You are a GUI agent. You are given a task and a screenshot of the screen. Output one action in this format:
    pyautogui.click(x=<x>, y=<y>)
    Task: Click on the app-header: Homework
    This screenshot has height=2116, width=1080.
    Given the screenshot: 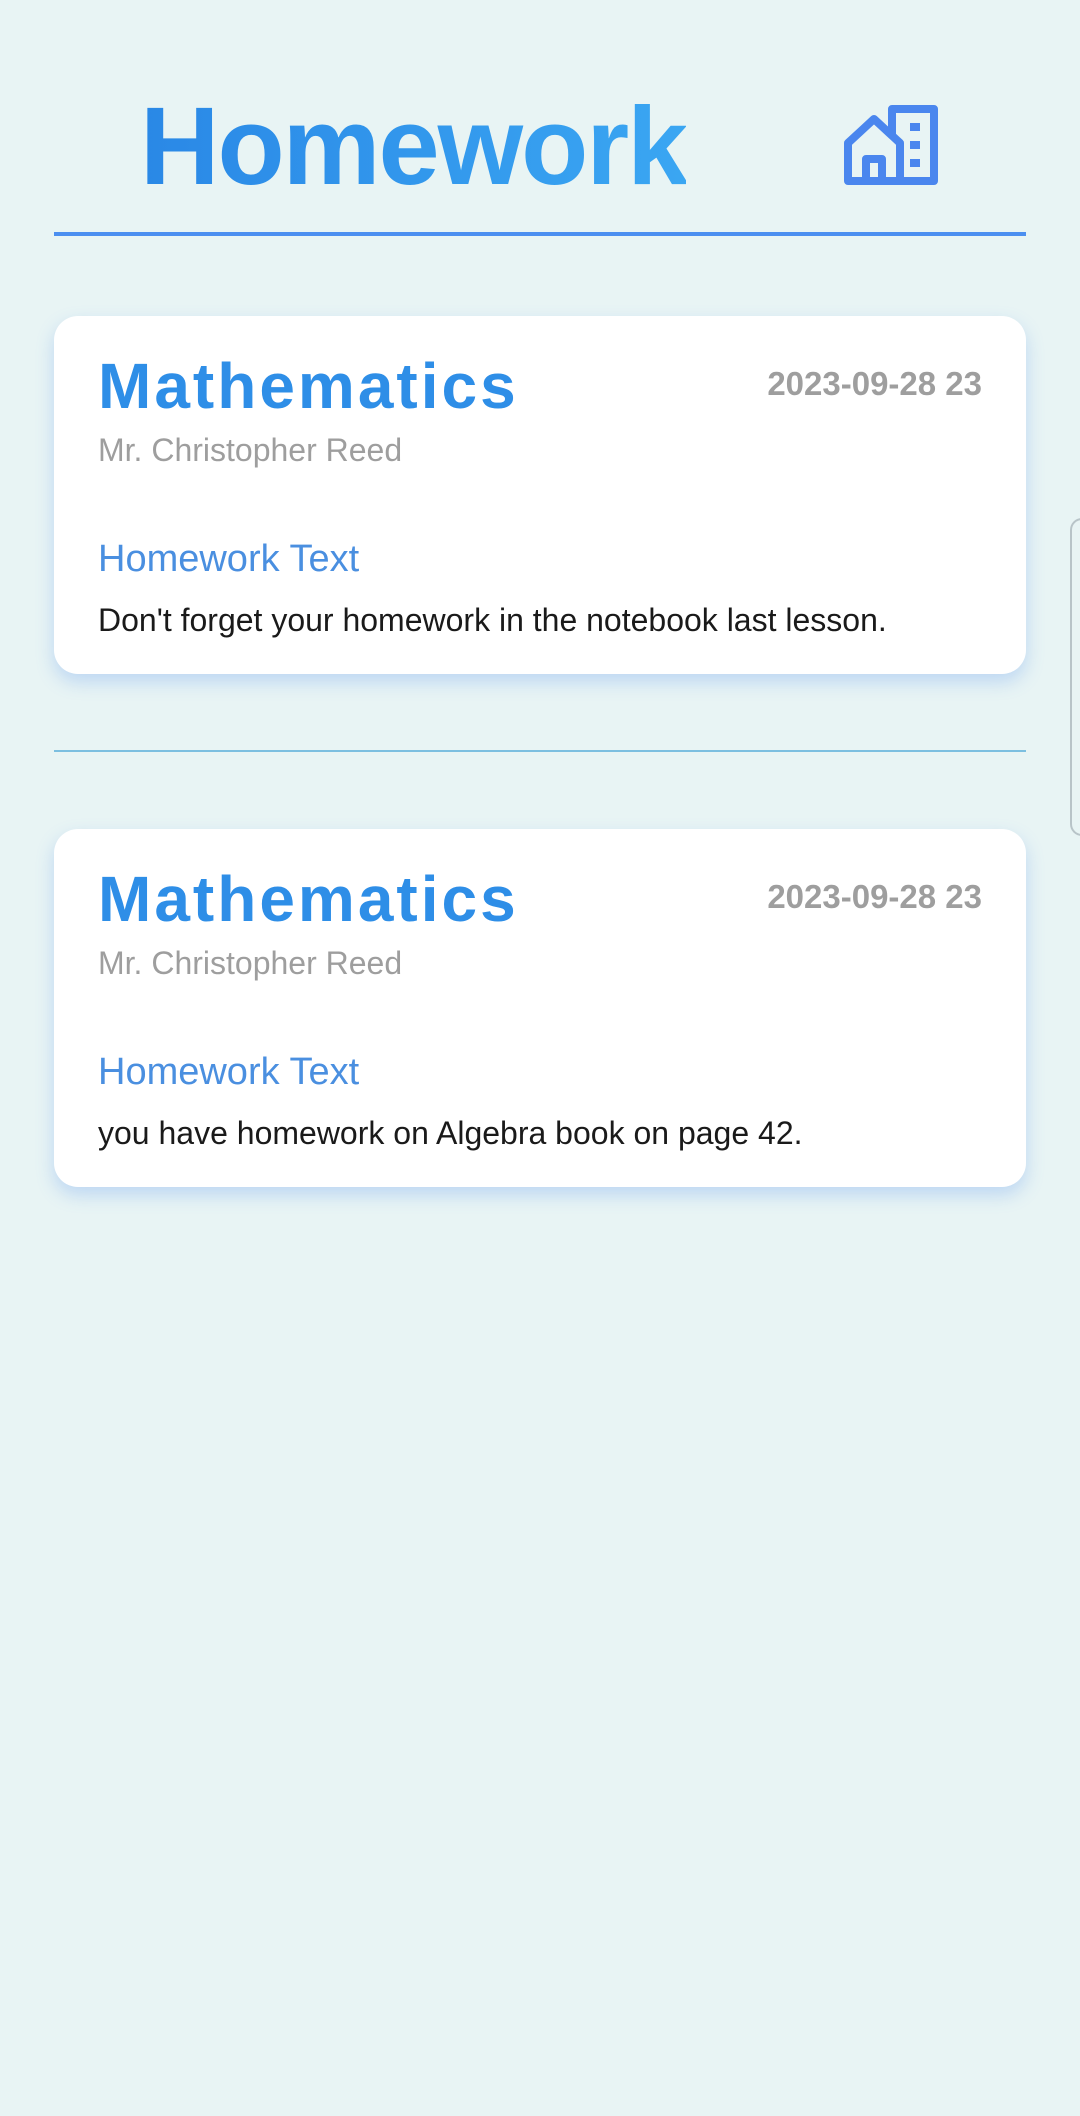 What is the action you would take?
    pyautogui.click(x=540, y=118)
    